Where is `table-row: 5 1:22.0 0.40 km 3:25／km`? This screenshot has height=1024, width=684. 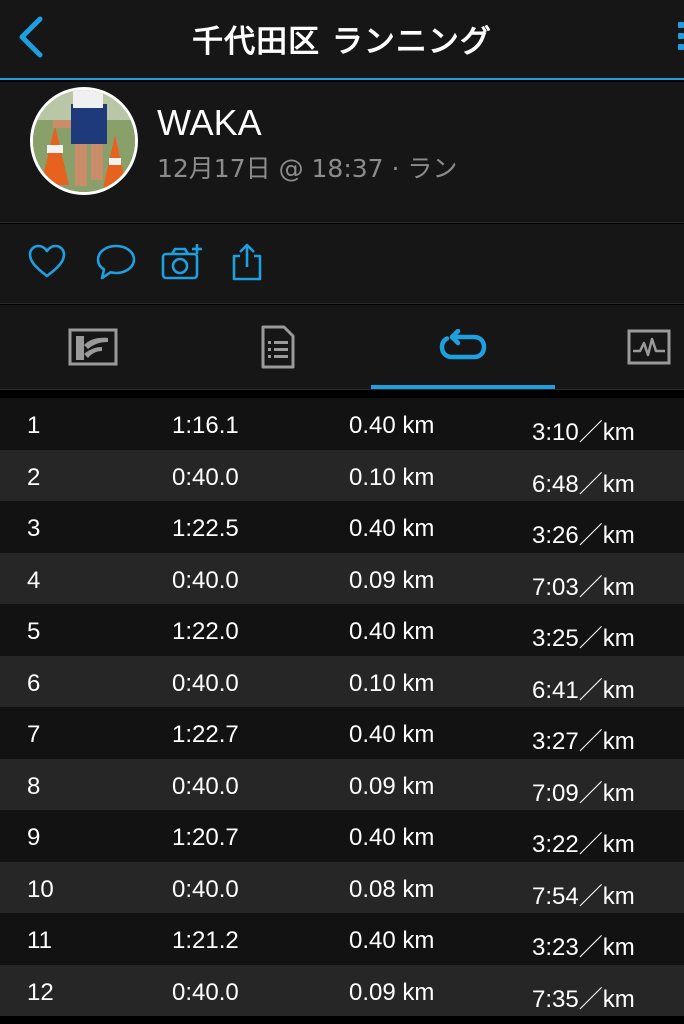 table-row: 5 1:22.0 0.40 km 3:25／km is located at coordinates (342, 630).